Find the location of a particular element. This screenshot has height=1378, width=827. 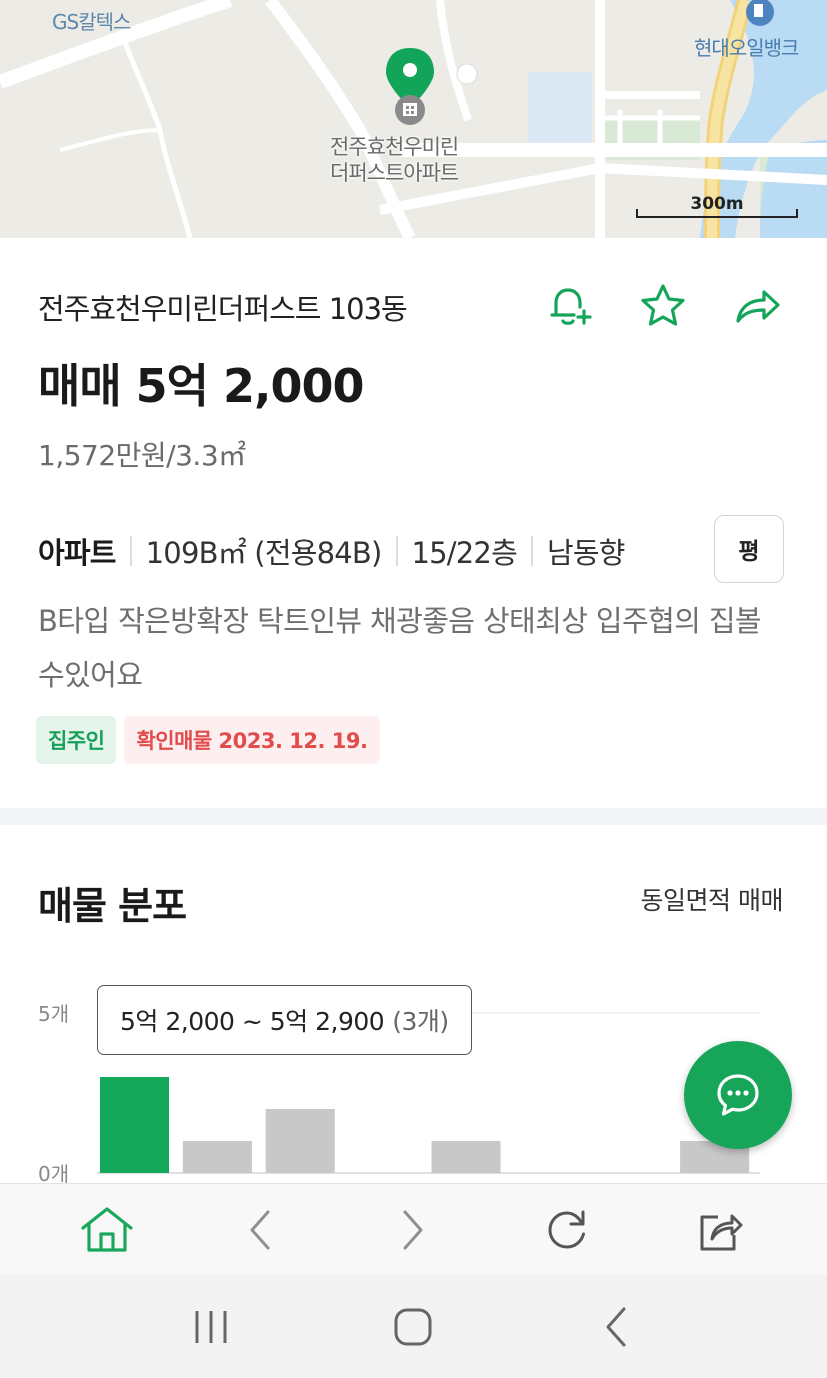

unit-price: 1,572만원/3.3㎡ is located at coordinates (142, 455).